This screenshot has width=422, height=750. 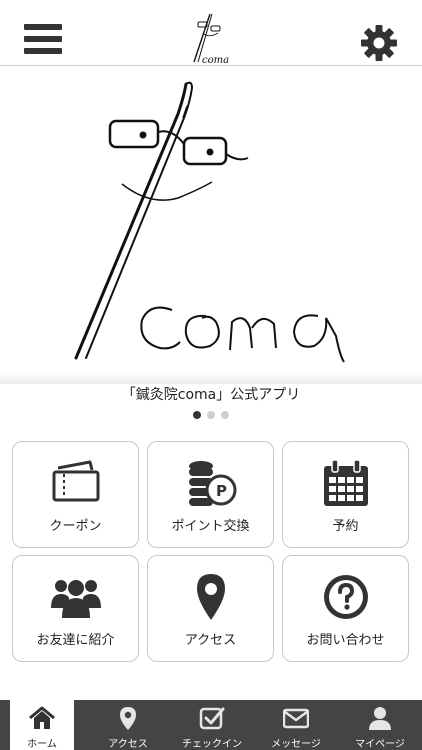 What do you see at coordinates (42, 744) in the screenshot?
I see `tab-home-label: ホーム` at bounding box center [42, 744].